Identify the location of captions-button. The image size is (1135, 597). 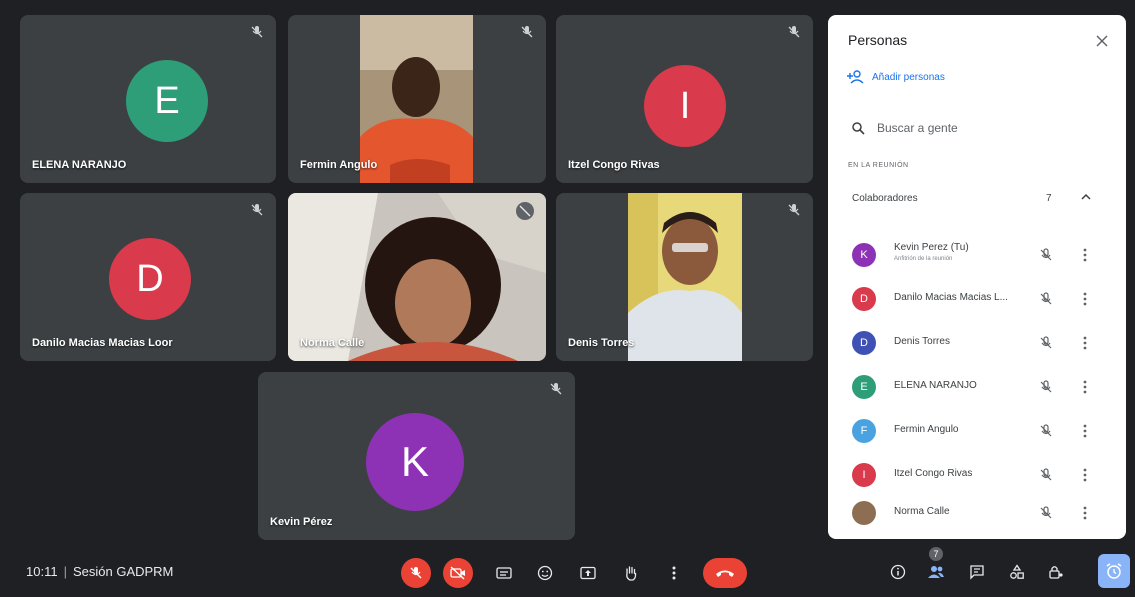
(504, 573).